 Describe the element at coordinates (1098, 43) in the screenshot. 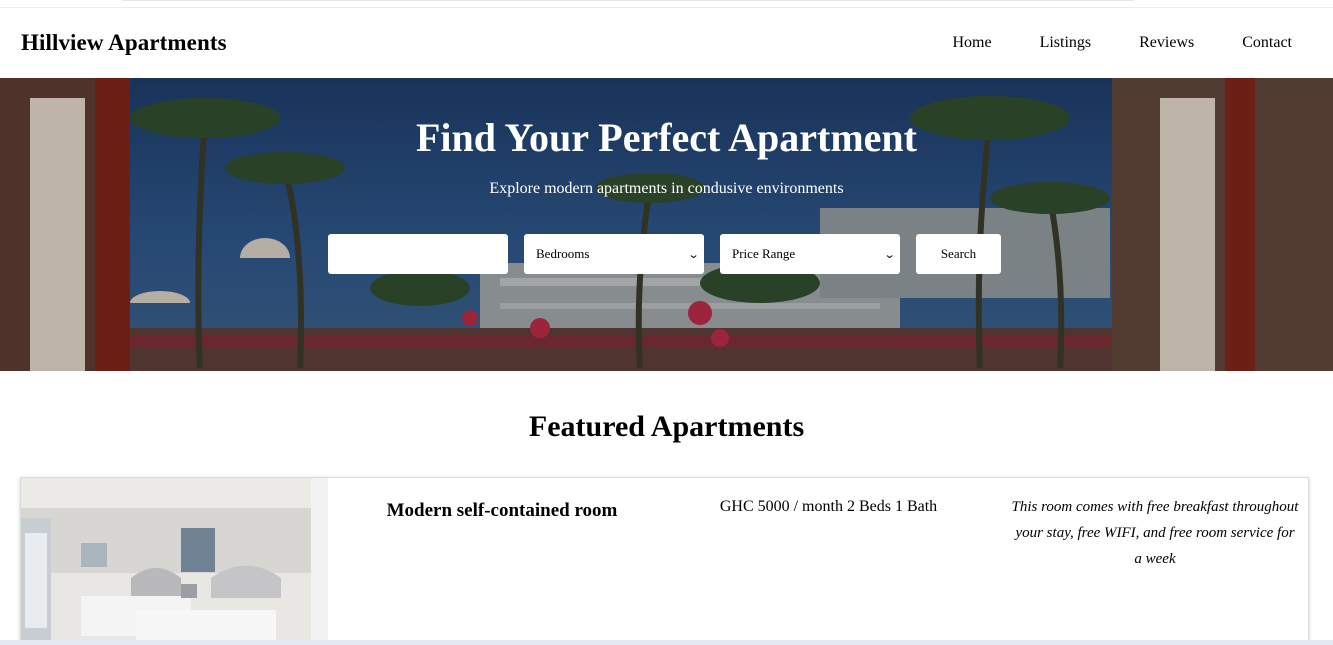

I see `main-nav: Home Listings Reviews Contact` at that location.